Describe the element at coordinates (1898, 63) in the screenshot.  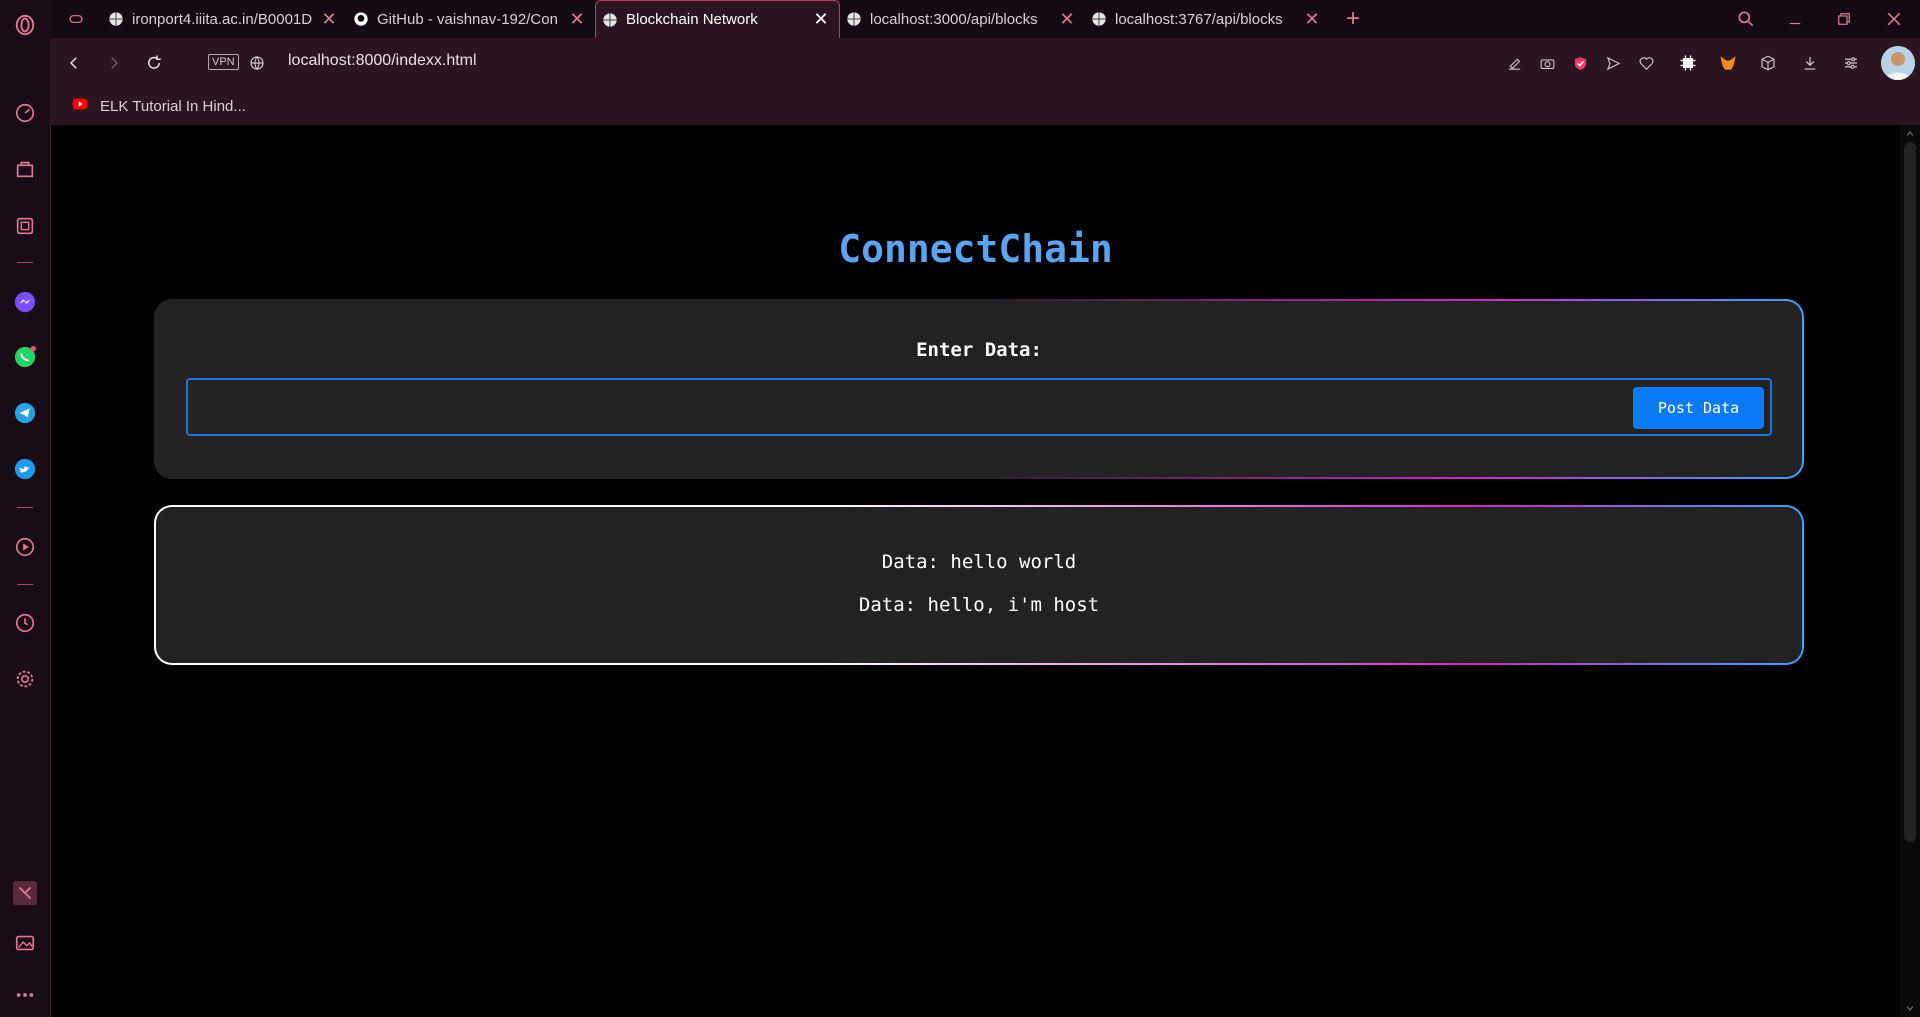
I see `profile-avatar` at that location.